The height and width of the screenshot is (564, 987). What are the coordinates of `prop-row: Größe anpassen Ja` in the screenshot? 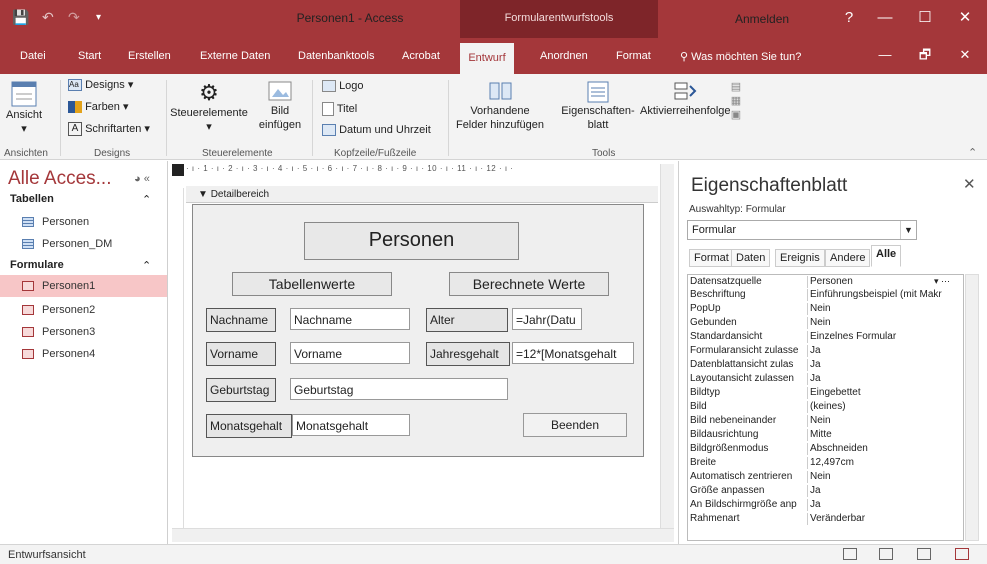 It's located at (825, 491).